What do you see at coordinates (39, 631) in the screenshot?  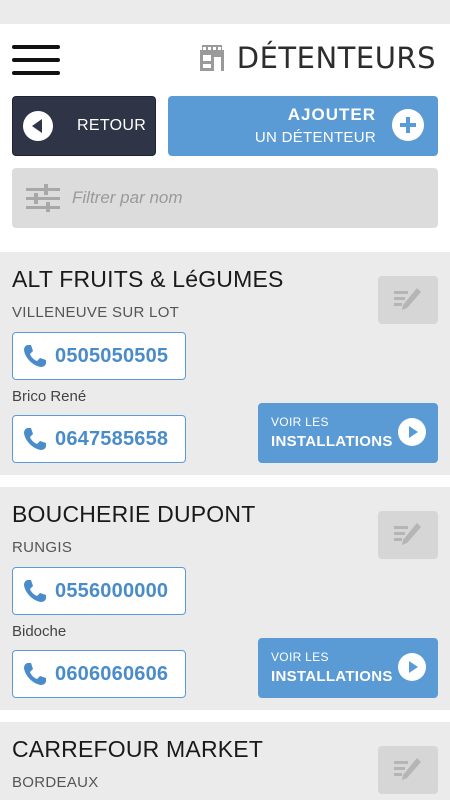 I see `contact-name: Bidoche` at bounding box center [39, 631].